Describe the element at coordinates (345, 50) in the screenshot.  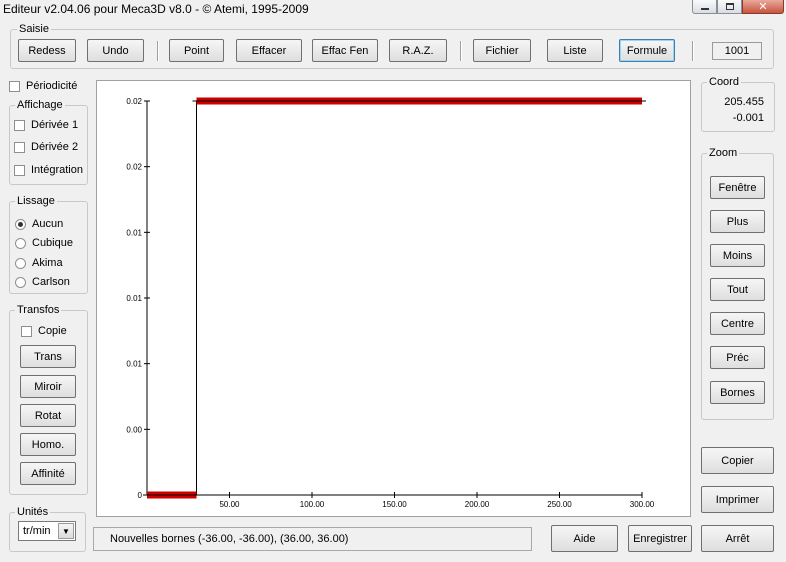
I see `effac-fen-button: Effac Fen` at that location.